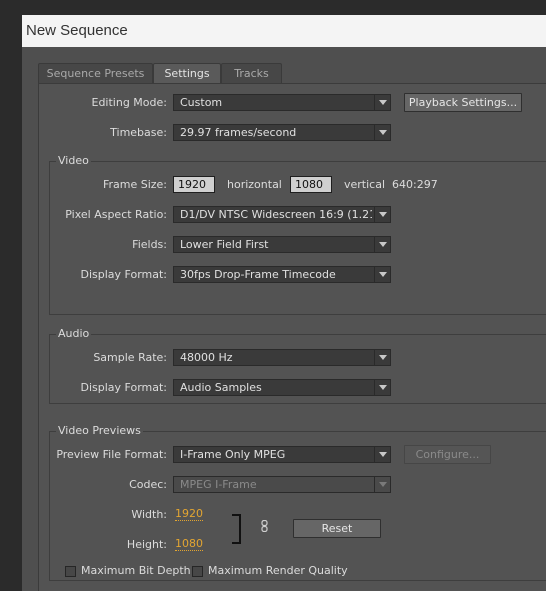 This screenshot has height=591, width=546. Describe the element at coordinates (311, 184) in the screenshot. I see `frame-height-input: 1080` at that location.